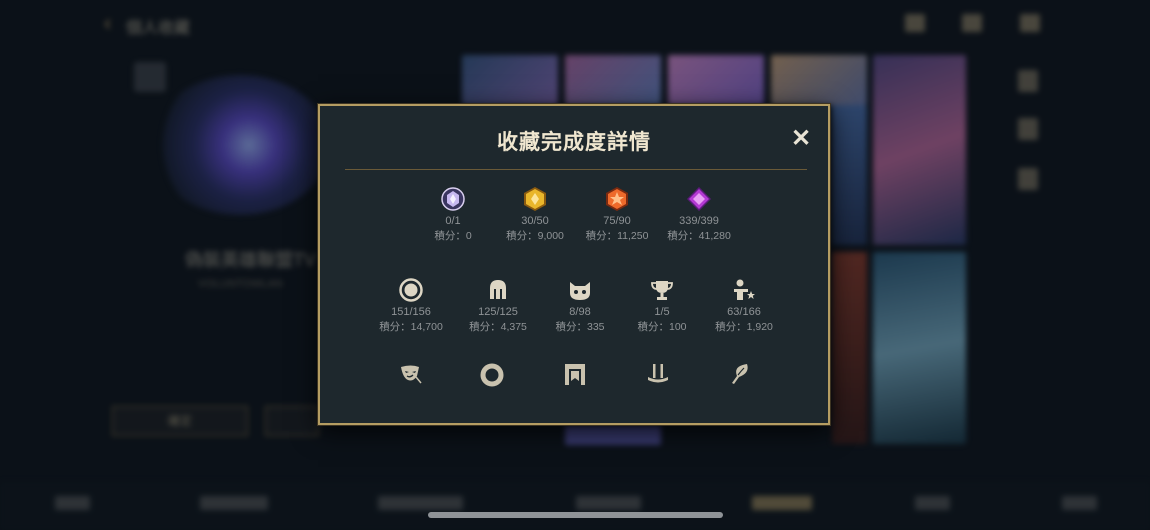  I want to click on collection-stat-poro: 8/98 積分：335, so click(580, 305).